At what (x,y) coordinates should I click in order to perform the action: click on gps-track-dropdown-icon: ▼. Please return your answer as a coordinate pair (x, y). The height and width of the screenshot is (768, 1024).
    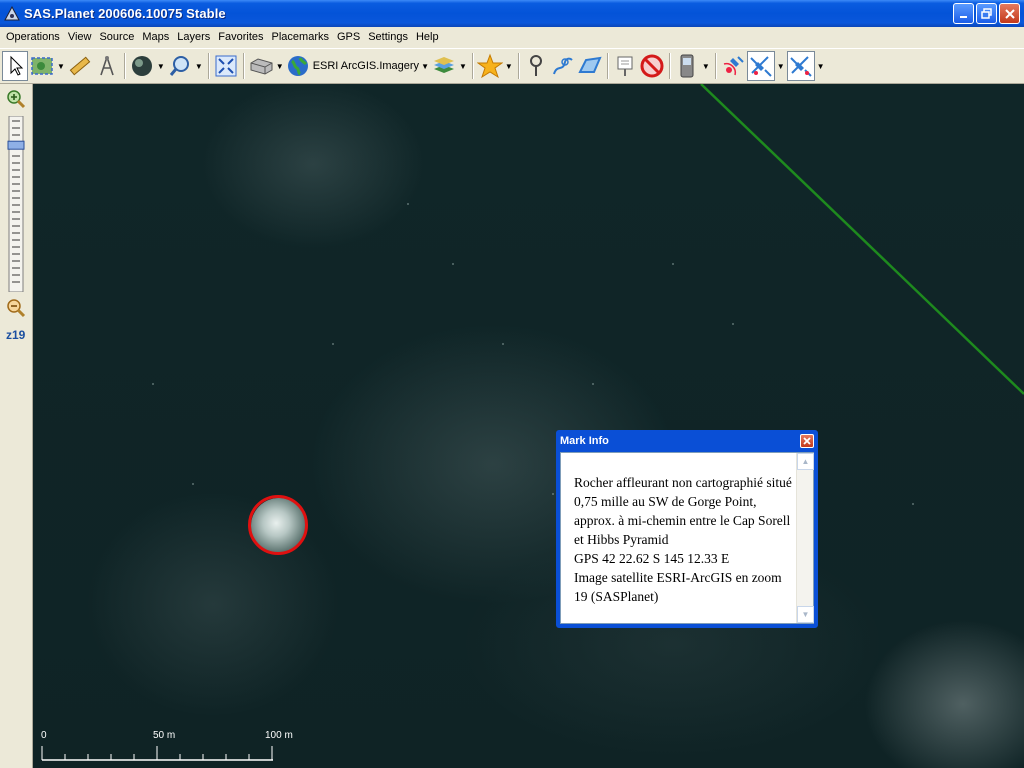
    Looking at the image, I should click on (781, 66).